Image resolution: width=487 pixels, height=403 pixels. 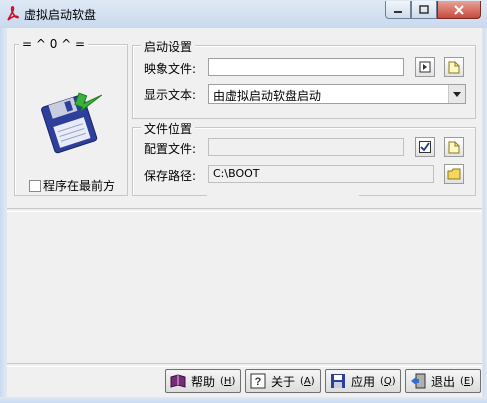 I want to click on floppy-disk-icon, so click(x=72, y=123).